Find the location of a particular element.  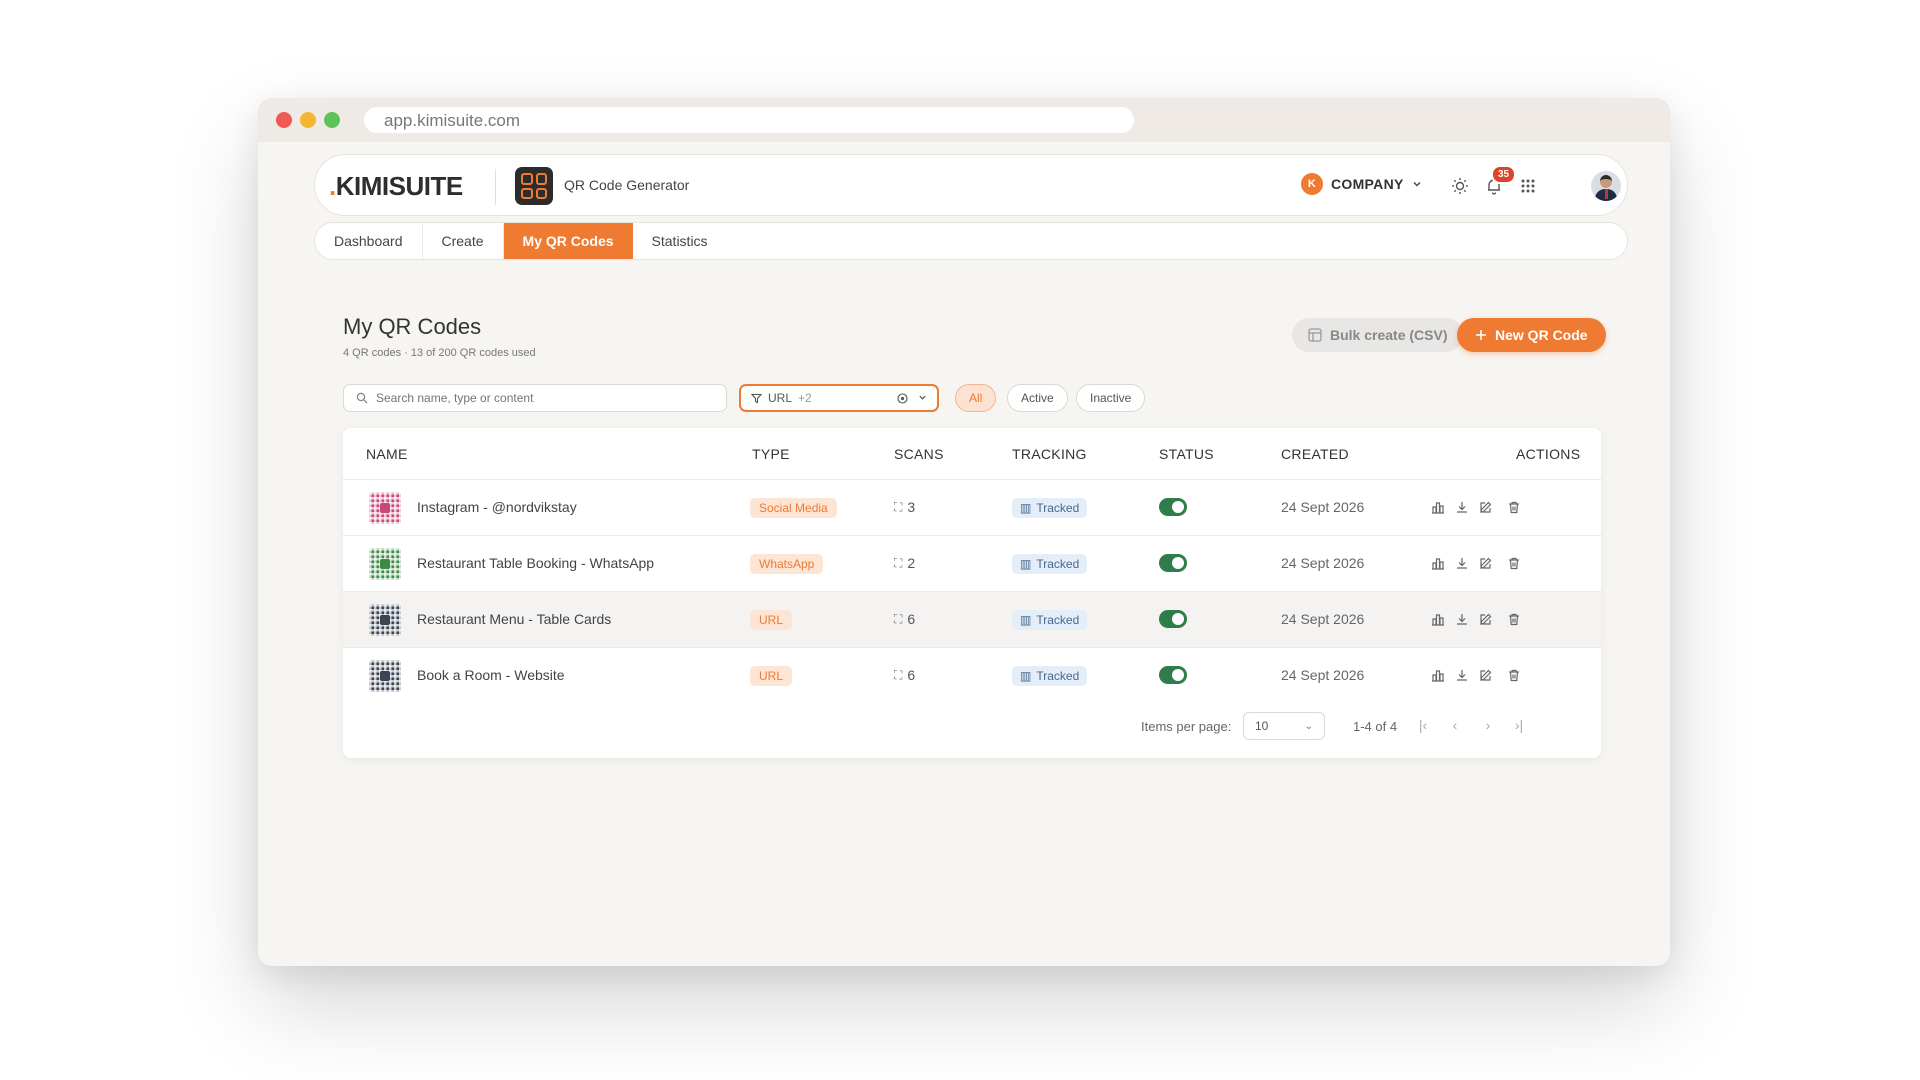

col-type: TYPE is located at coordinates (771, 454).